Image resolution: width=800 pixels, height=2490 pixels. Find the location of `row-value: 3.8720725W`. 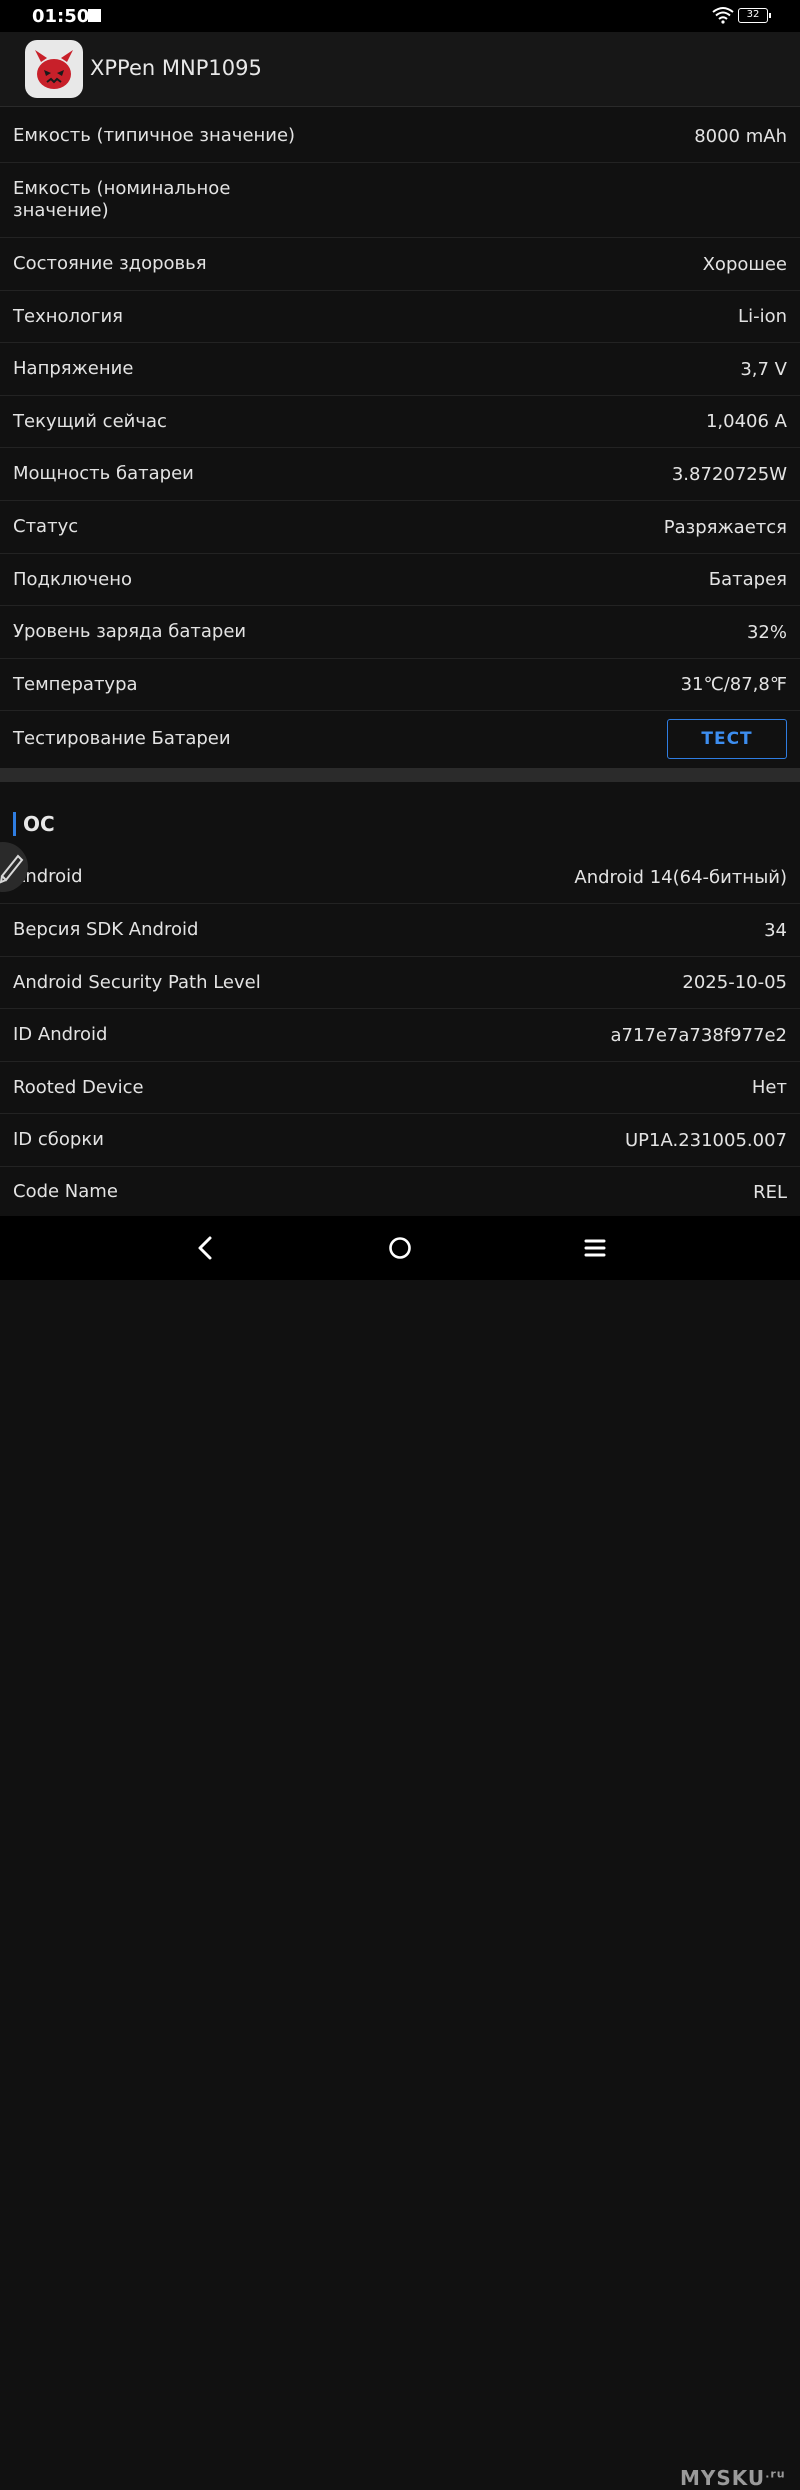

row-value: 3.8720725W is located at coordinates (729, 474).